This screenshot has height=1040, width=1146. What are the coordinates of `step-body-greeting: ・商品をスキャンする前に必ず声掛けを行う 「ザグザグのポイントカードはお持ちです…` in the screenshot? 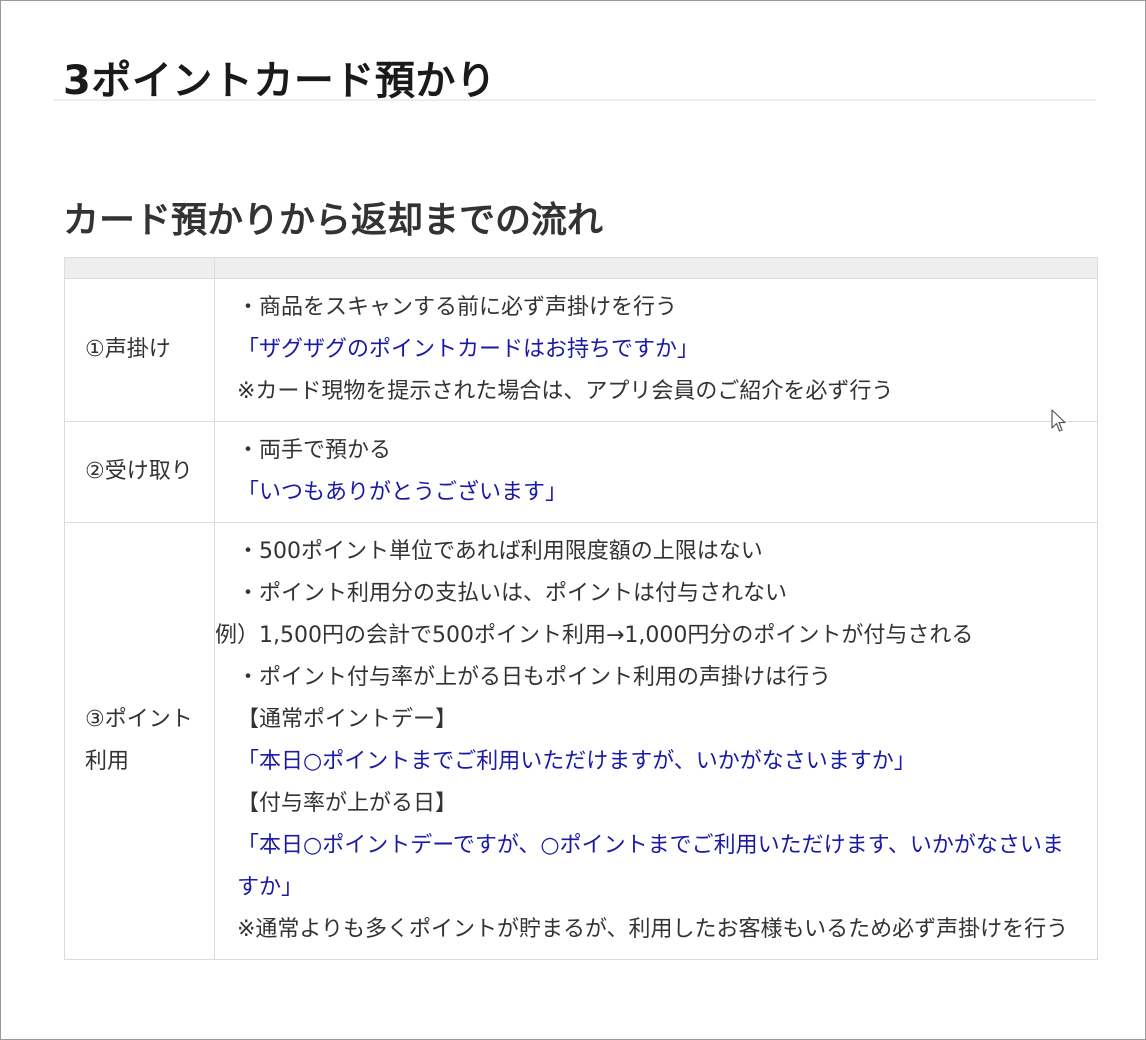 It's located at (656, 350).